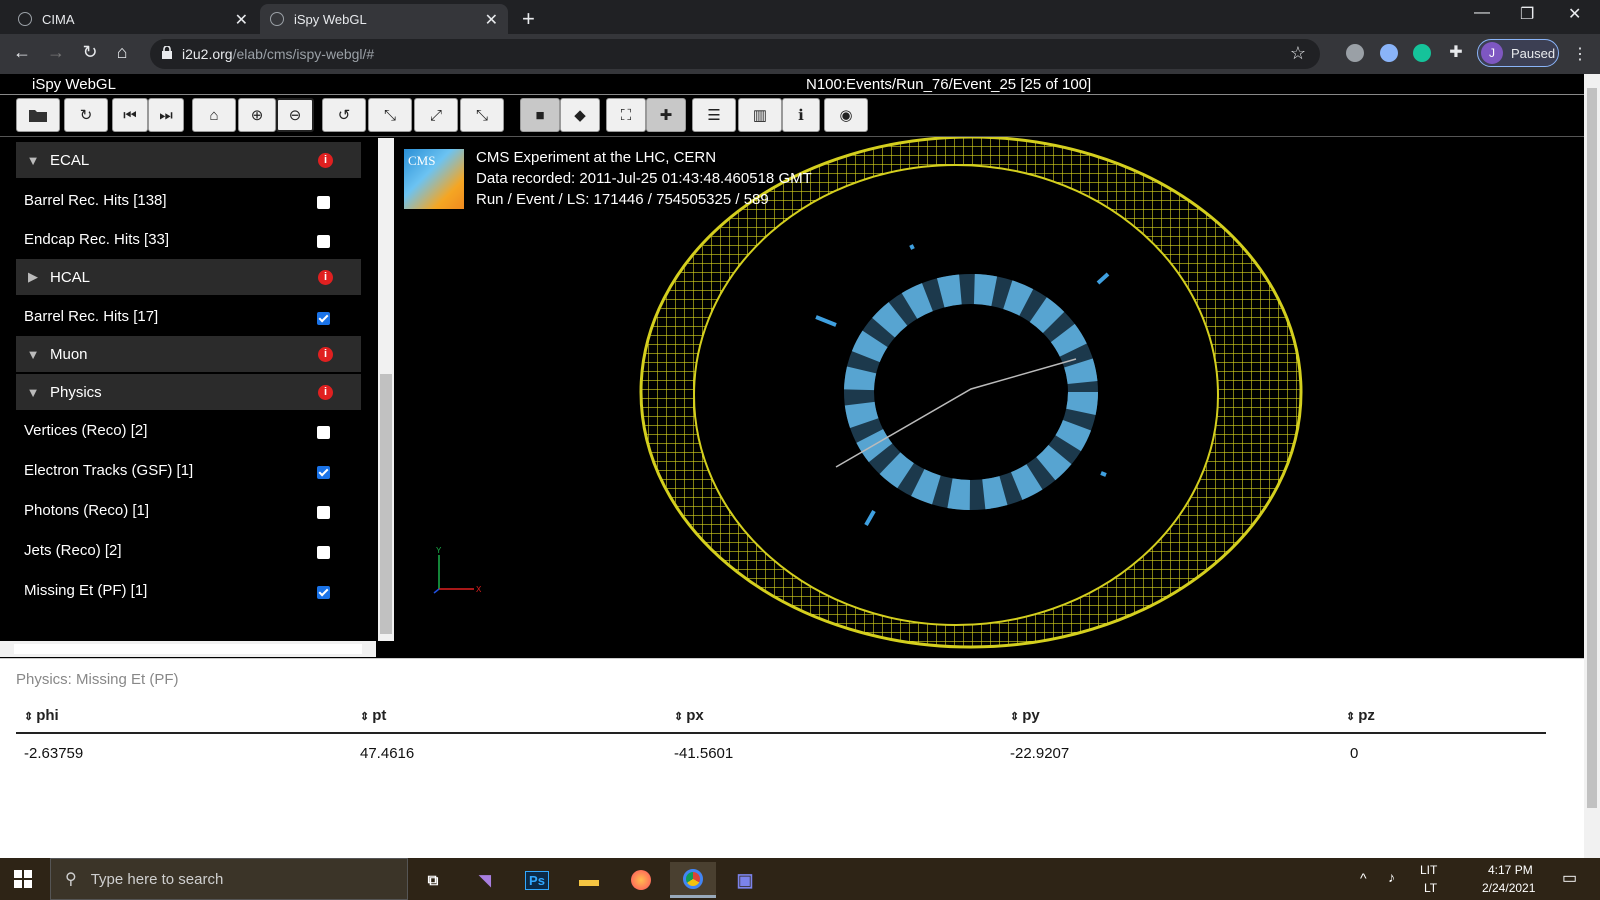 The height and width of the screenshot is (900, 1600). What do you see at coordinates (485, 880) in the screenshot?
I see `visual-studio-icon: ◥` at bounding box center [485, 880].